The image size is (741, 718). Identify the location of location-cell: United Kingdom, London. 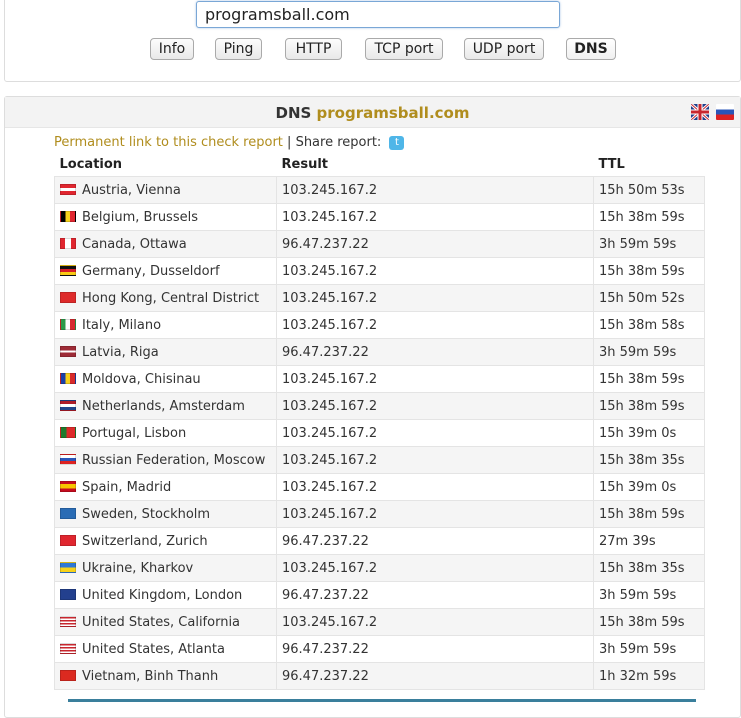
(165, 595).